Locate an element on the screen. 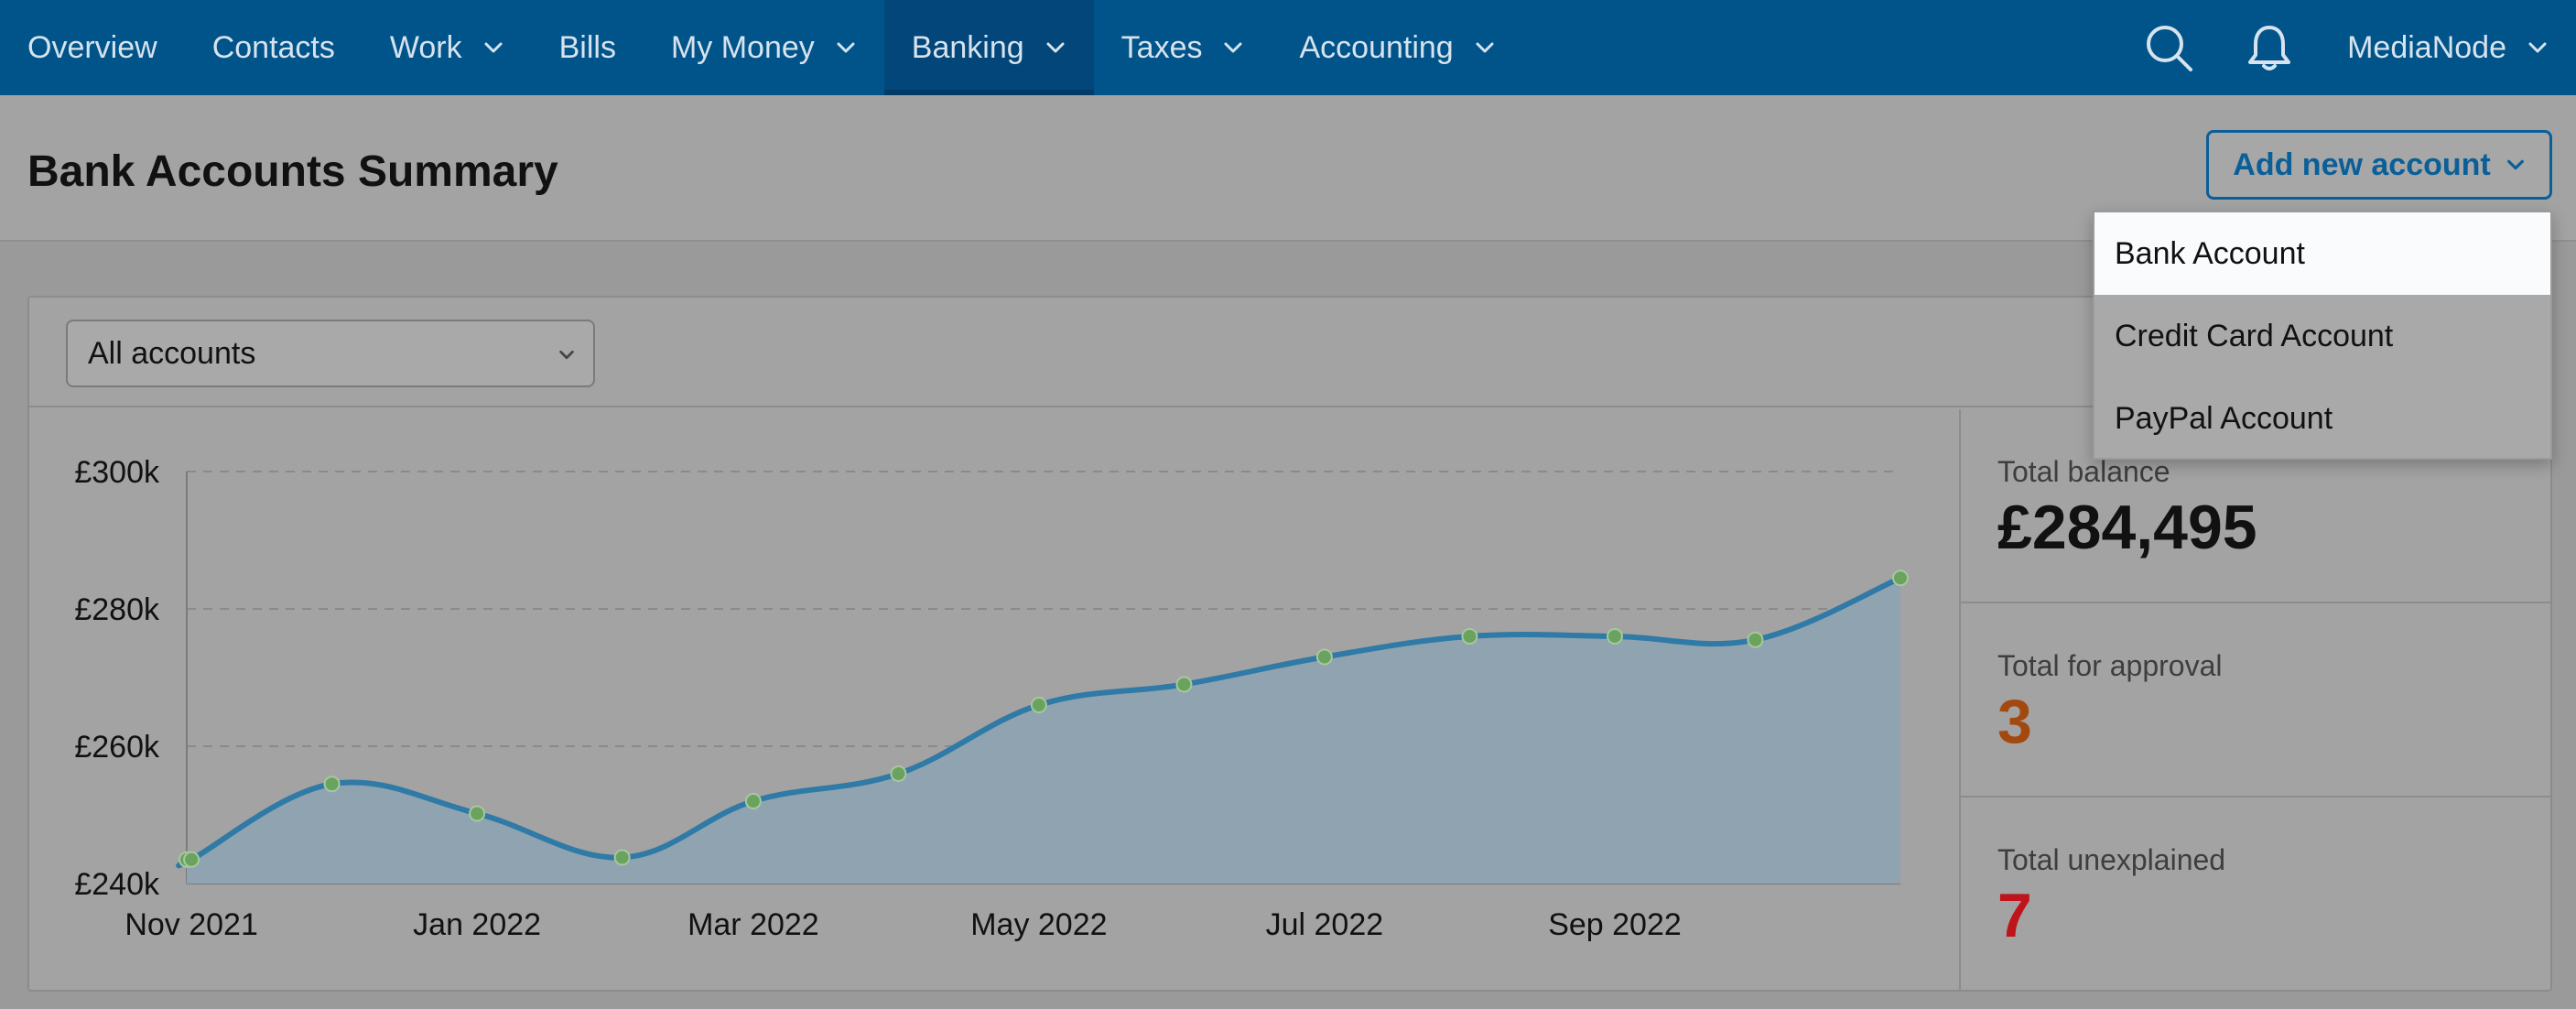 This screenshot has width=2576, height=1009. nav-item-label: Overview is located at coordinates (92, 47).